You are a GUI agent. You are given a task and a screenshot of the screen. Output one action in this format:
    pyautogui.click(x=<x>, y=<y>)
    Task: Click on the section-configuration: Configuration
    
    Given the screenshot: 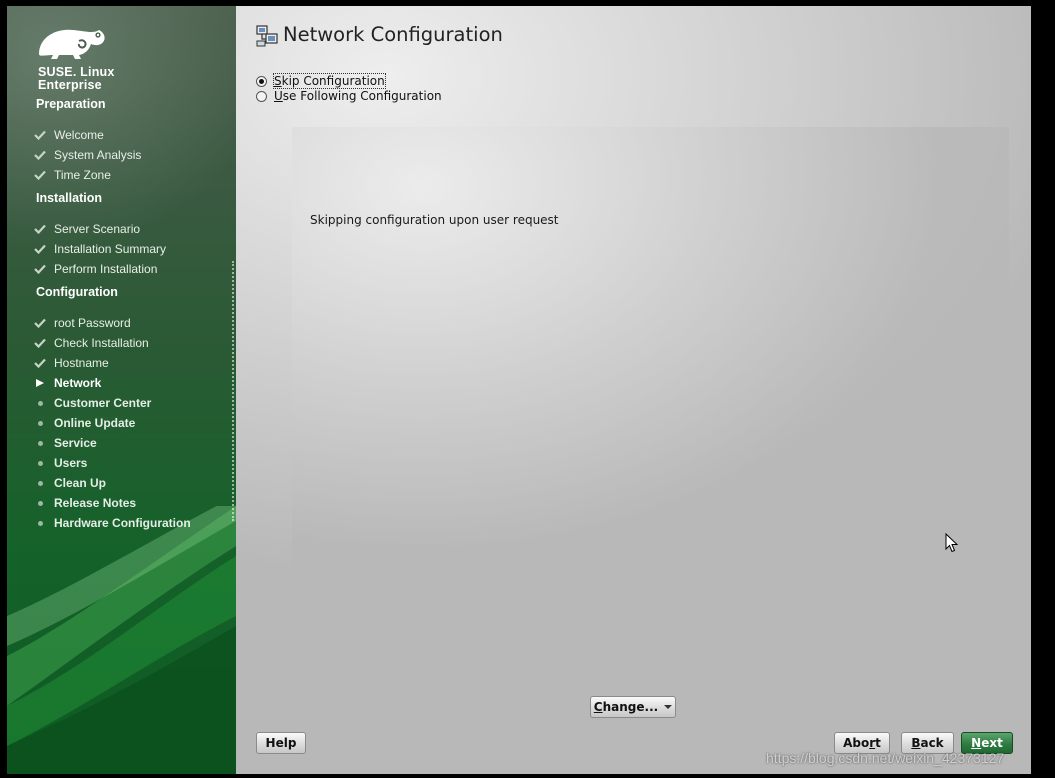 What is the action you would take?
    pyautogui.click(x=77, y=292)
    